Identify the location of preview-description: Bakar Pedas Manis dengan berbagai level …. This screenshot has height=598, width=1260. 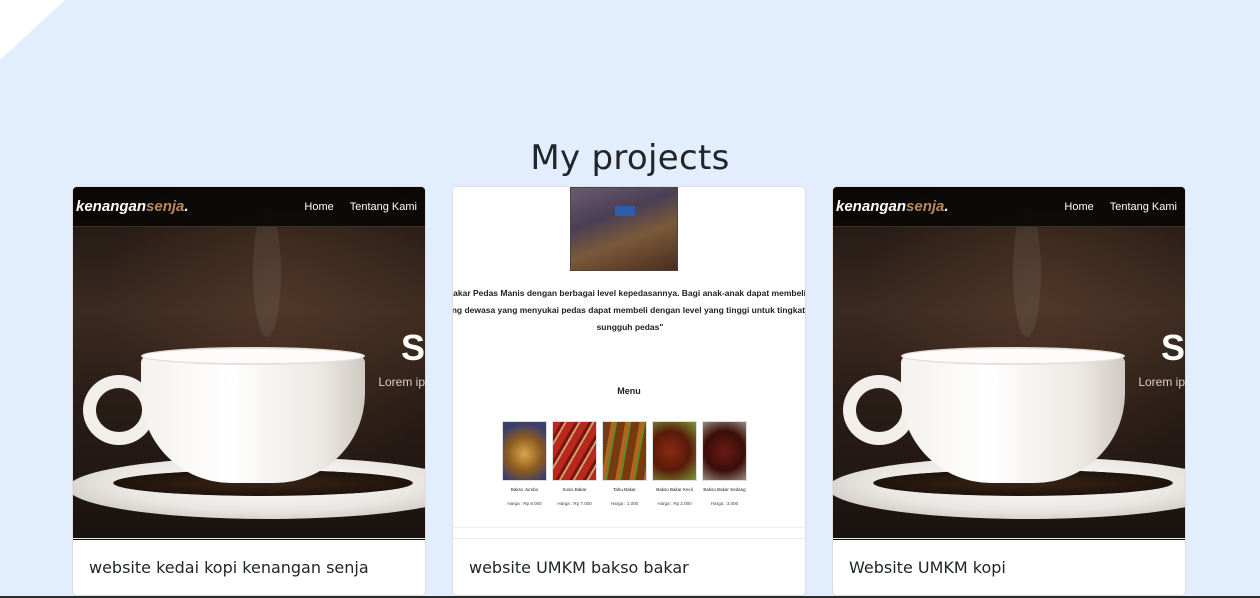
(629, 310).